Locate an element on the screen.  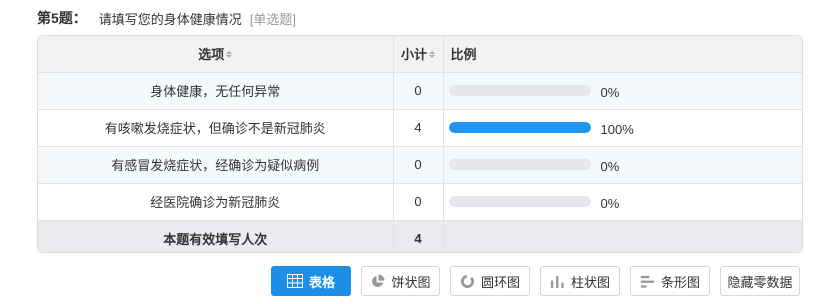
column-chart-button: 柱状图 is located at coordinates (580, 281).